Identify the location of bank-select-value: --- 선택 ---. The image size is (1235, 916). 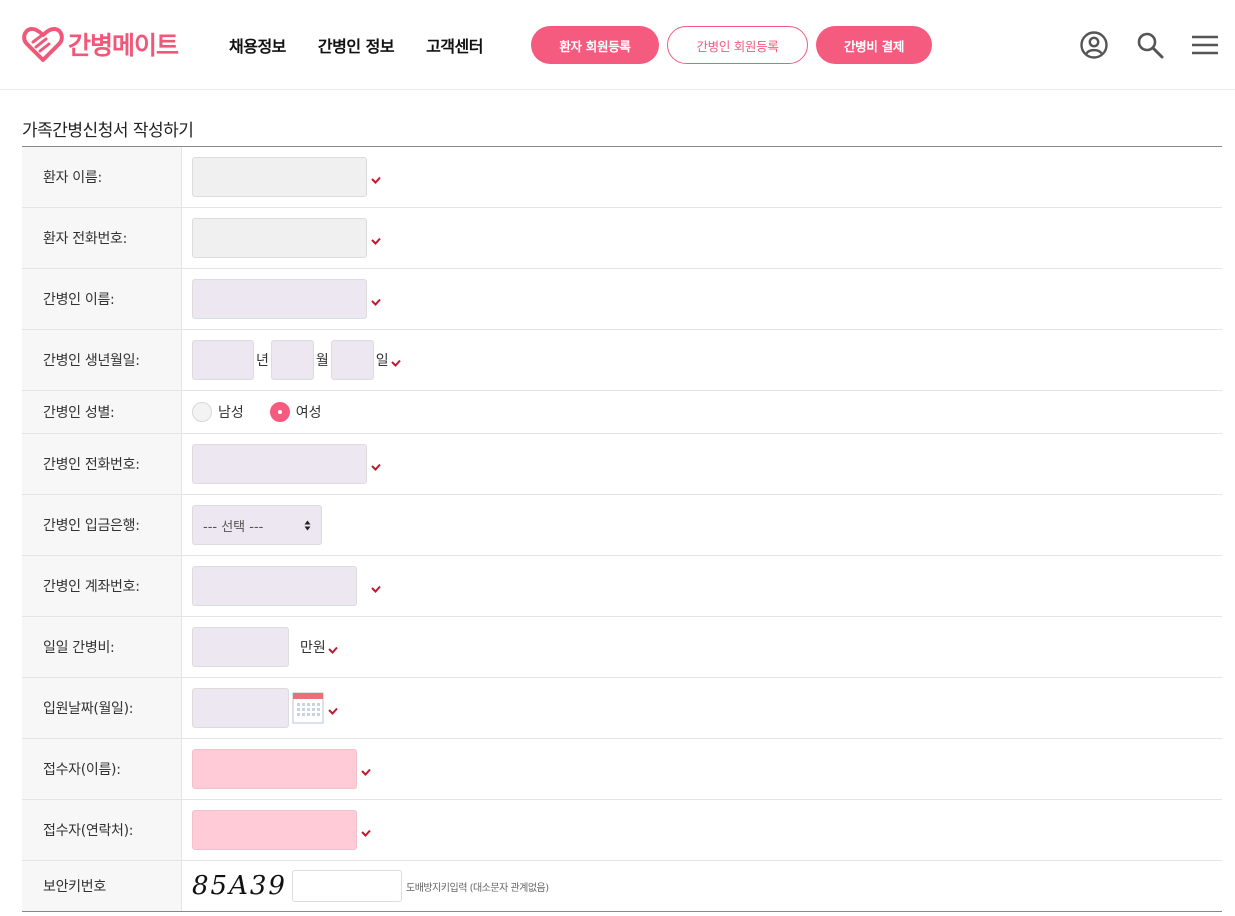
(233, 527).